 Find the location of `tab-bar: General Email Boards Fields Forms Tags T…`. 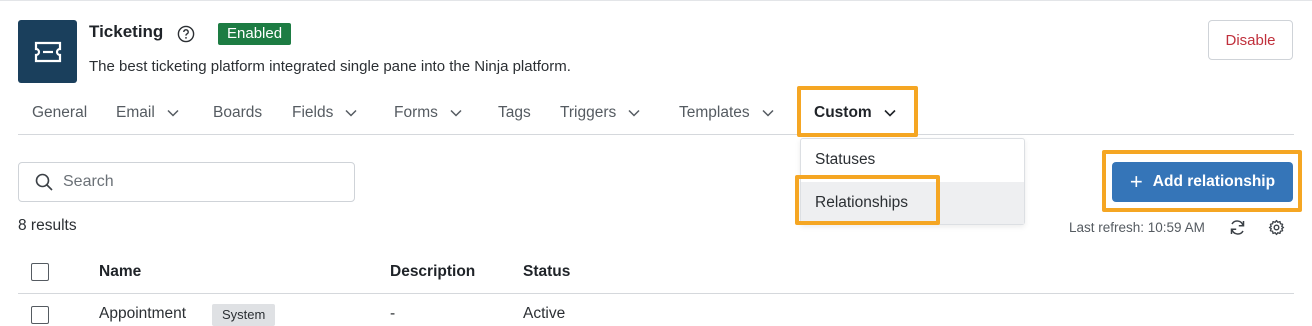

tab-bar: General Email Boards Fields Forms Tags T… is located at coordinates (656, 113).